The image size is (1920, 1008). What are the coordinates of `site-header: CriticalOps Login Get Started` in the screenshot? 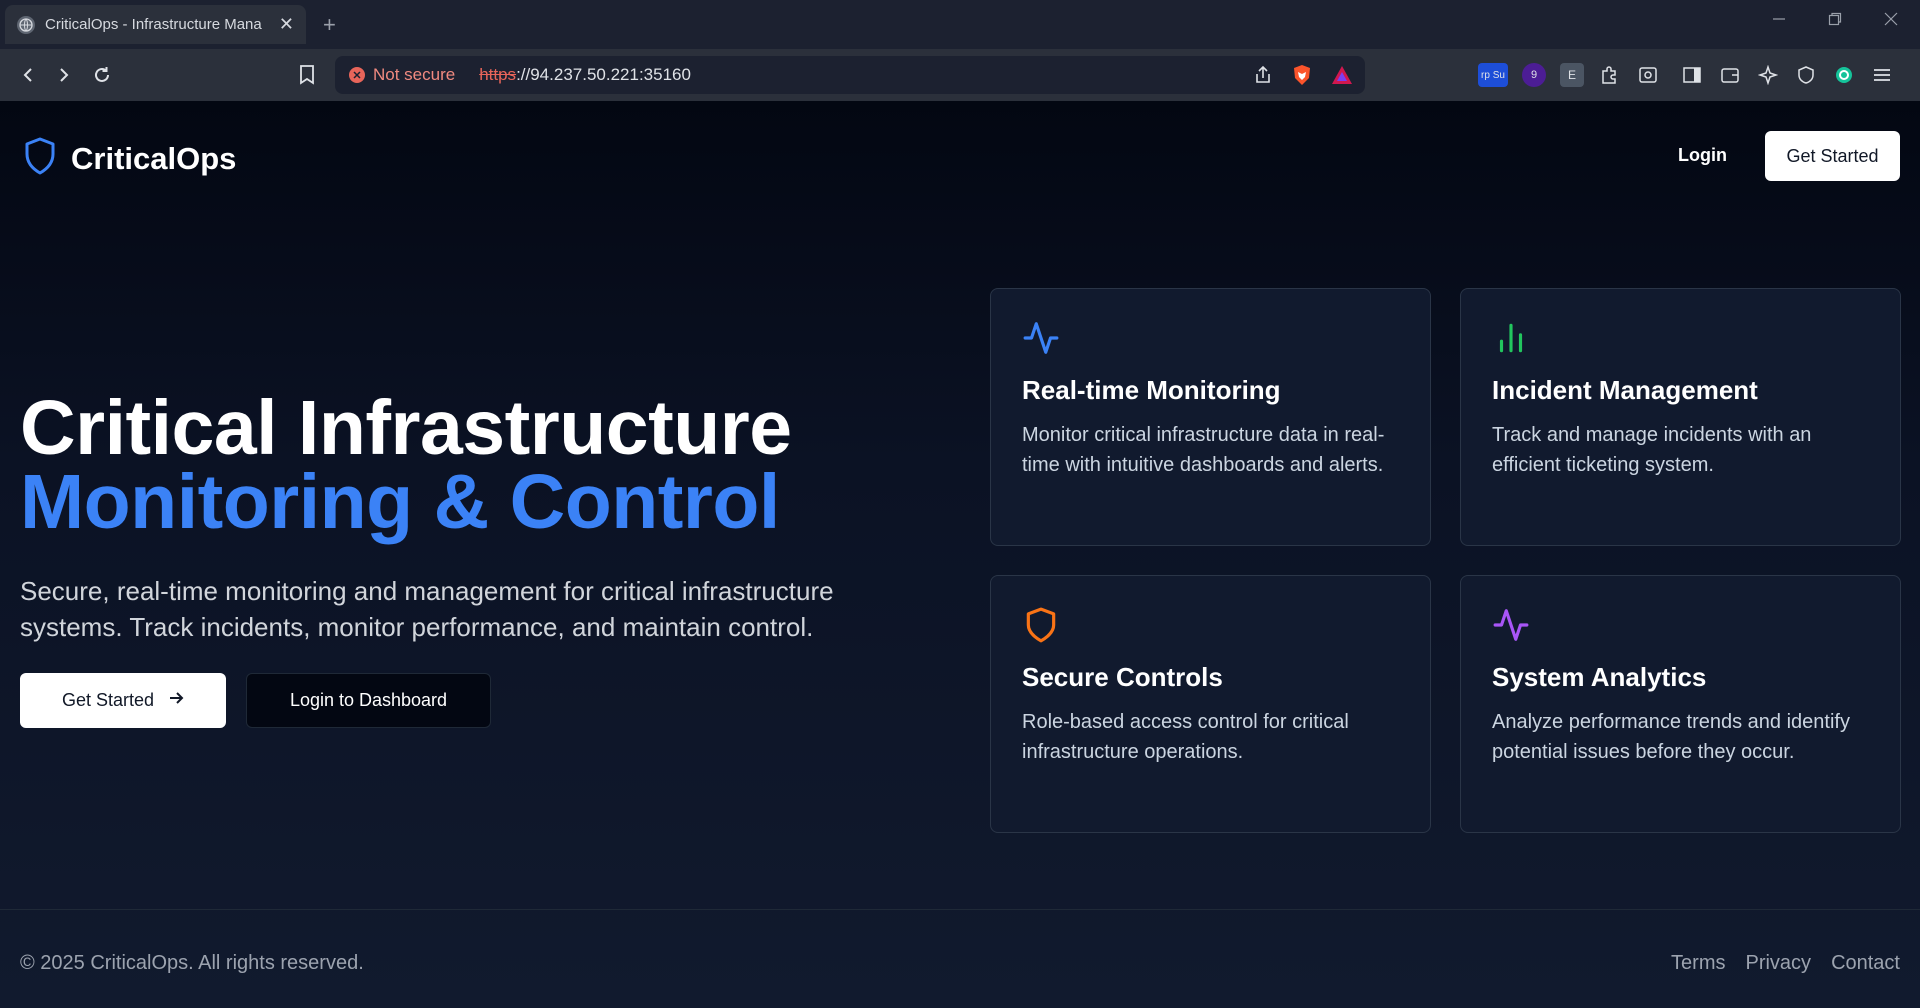 It's located at (960, 156).